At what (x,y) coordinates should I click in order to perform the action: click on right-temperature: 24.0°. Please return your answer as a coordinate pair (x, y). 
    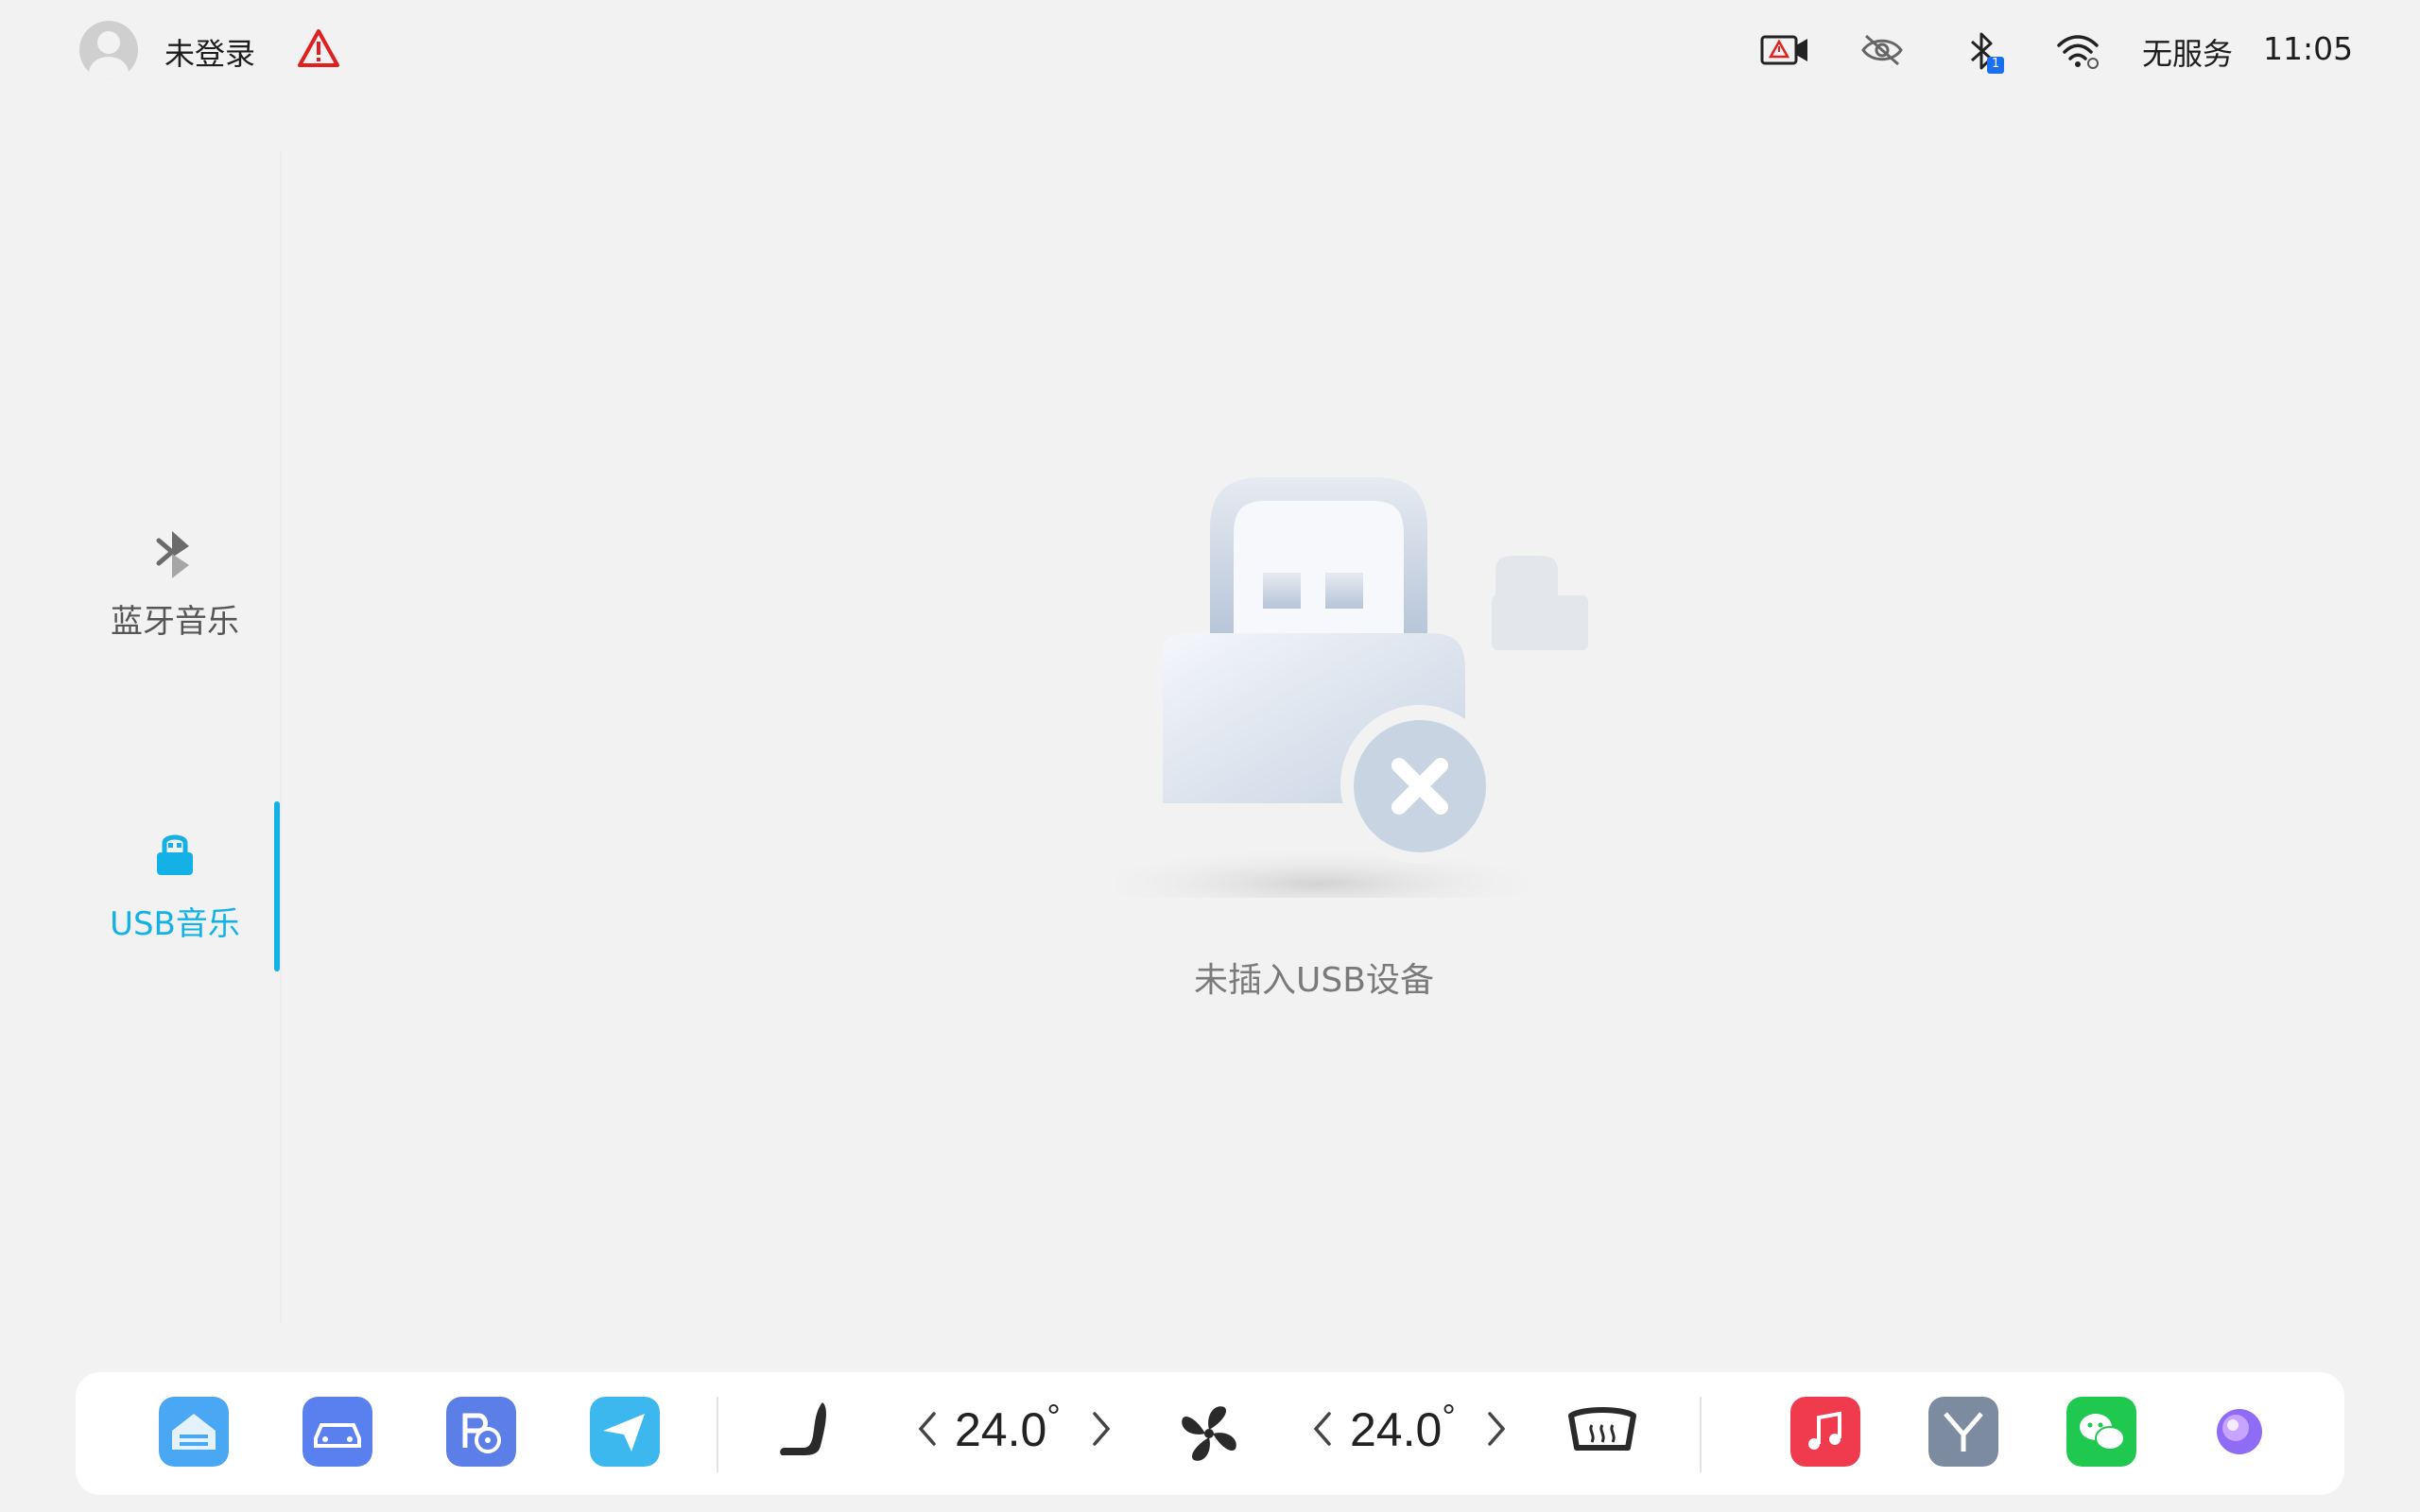
    Looking at the image, I should click on (1403, 1427).